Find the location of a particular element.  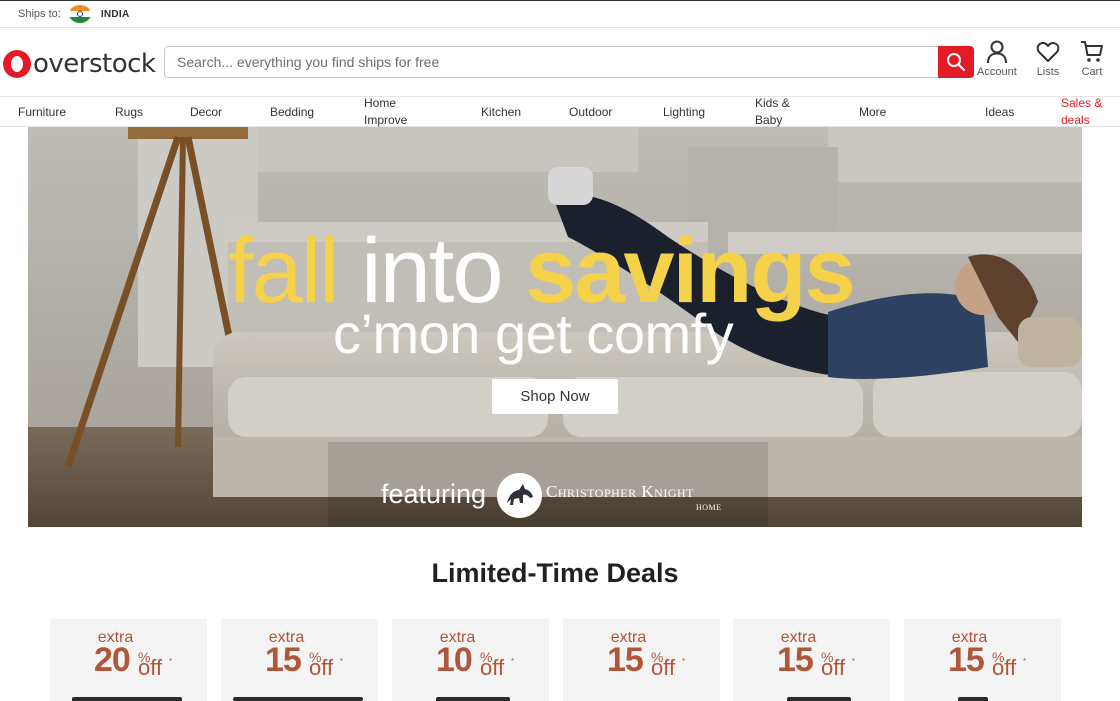

search-input is located at coordinates (551, 62).